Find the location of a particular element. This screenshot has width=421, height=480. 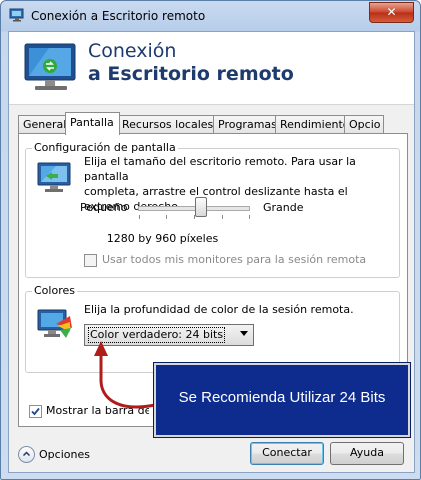

color-depth-value: Color verdadero: 24 bits is located at coordinates (157, 335).